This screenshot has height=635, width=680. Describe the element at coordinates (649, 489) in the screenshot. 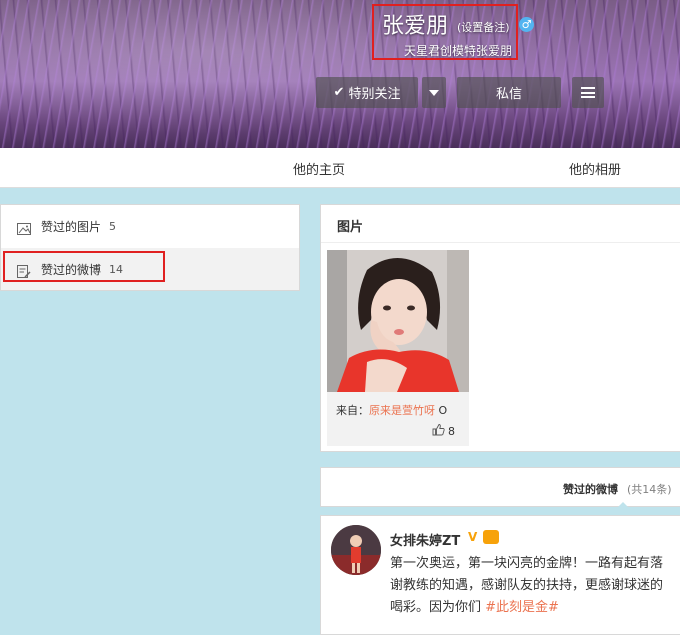

I see `liked-weibo-count: (共14条)` at that location.